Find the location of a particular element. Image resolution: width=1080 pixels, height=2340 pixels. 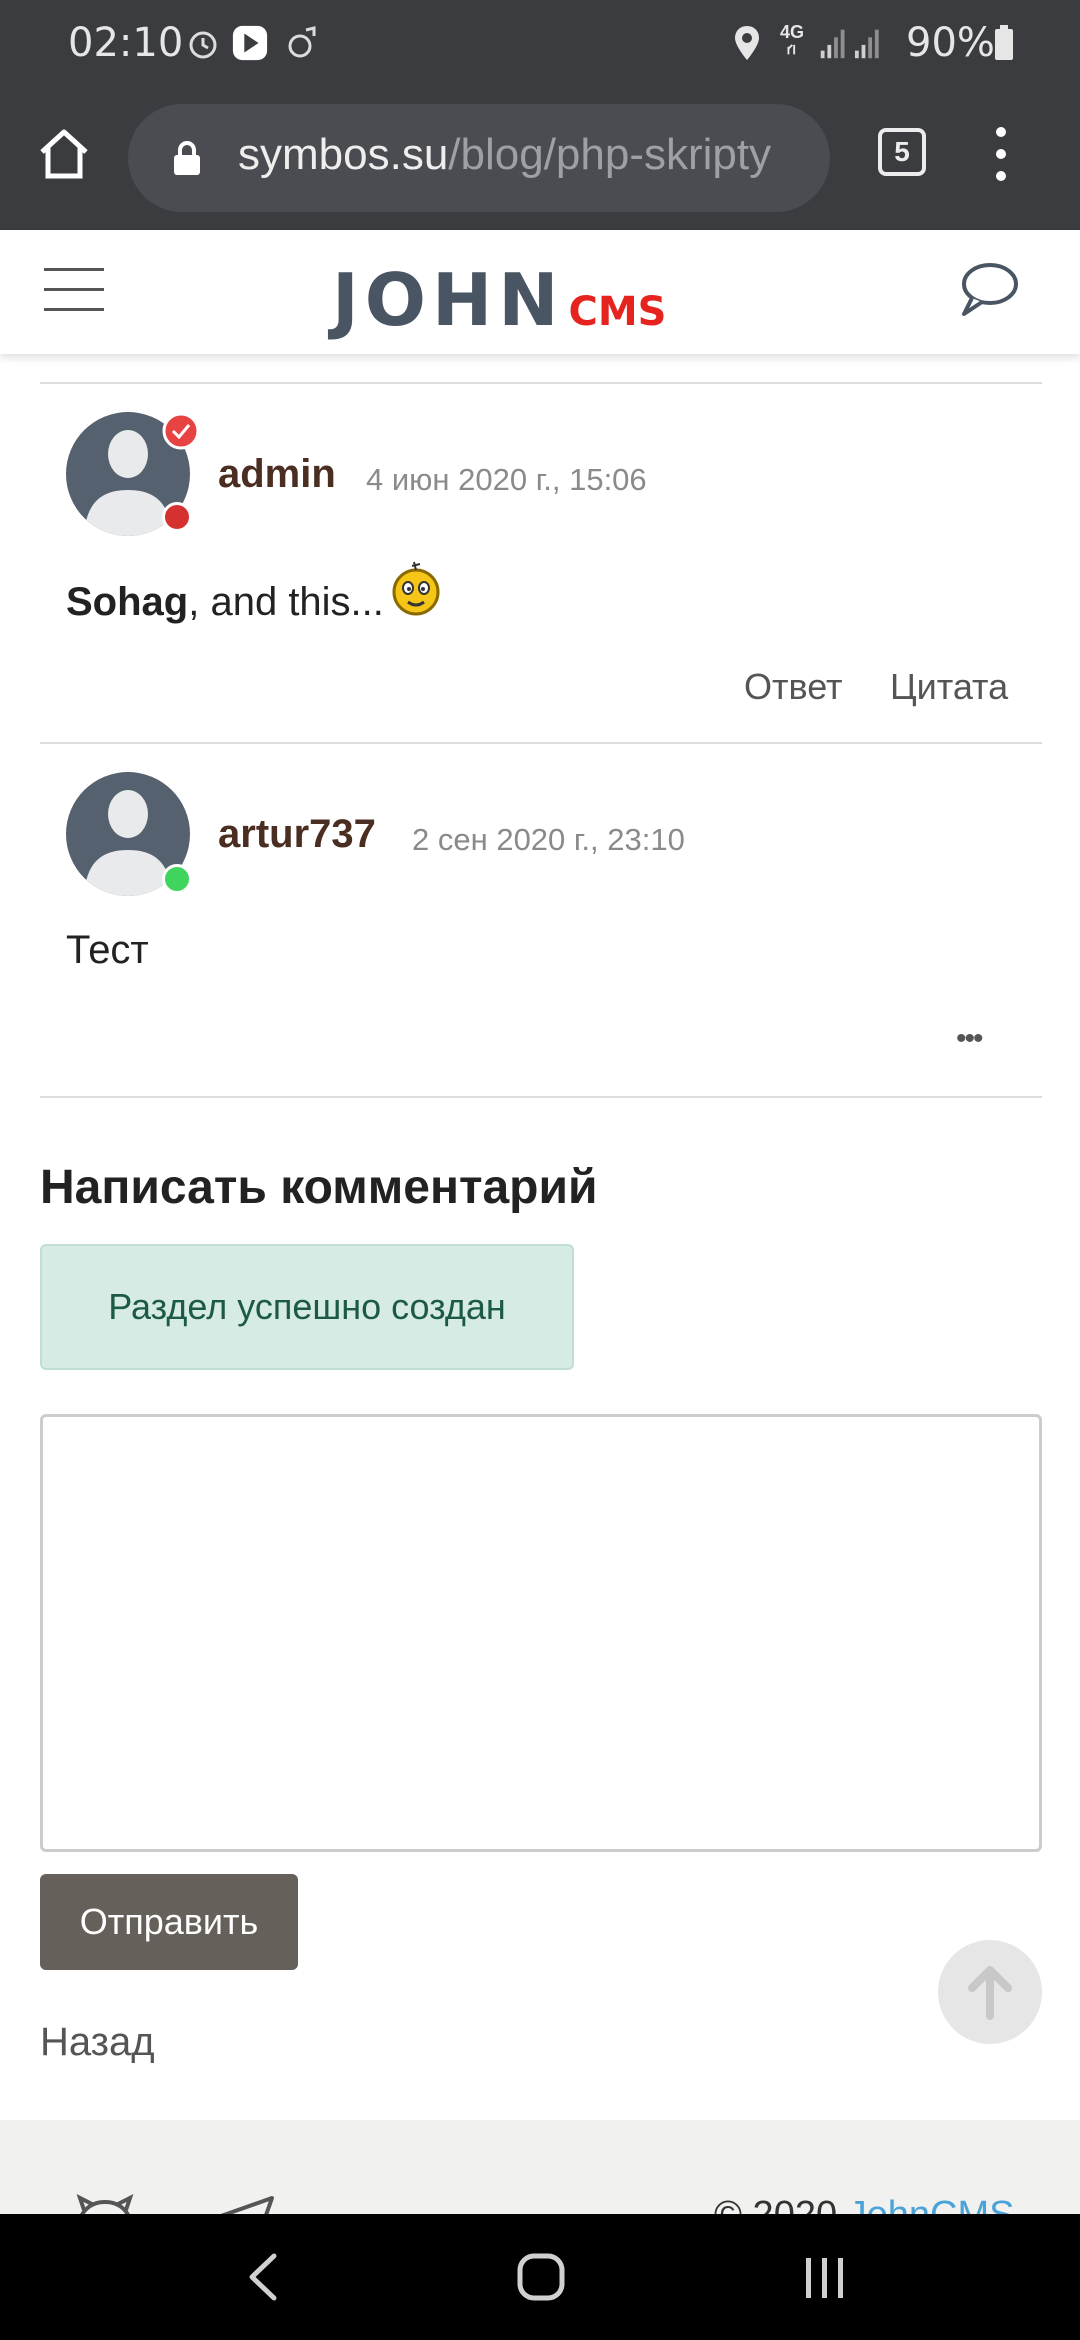

back-link: Назад is located at coordinates (97, 2042).